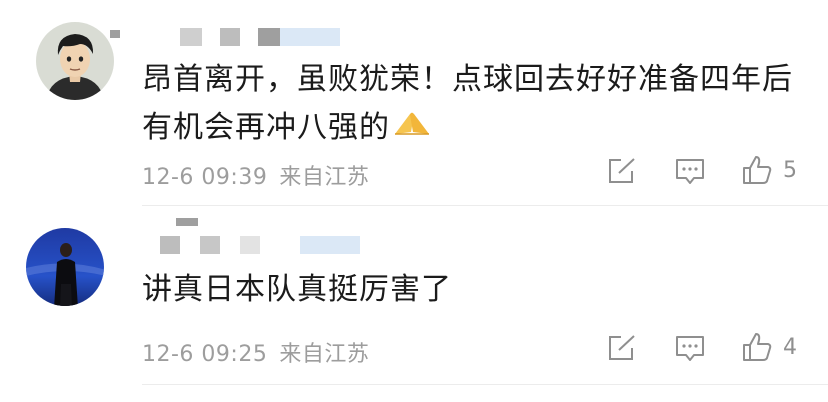 The width and height of the screenshot is (828, 402). I want to click on avatar-night-portrait-image, so click(65, 267).